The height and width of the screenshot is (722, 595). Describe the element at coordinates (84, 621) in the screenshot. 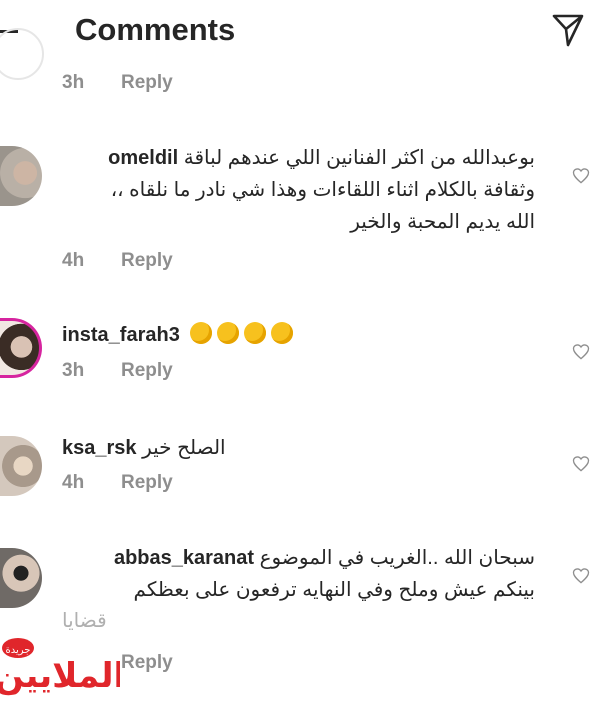

I see `comment-line-faded: قضايا` at that location.